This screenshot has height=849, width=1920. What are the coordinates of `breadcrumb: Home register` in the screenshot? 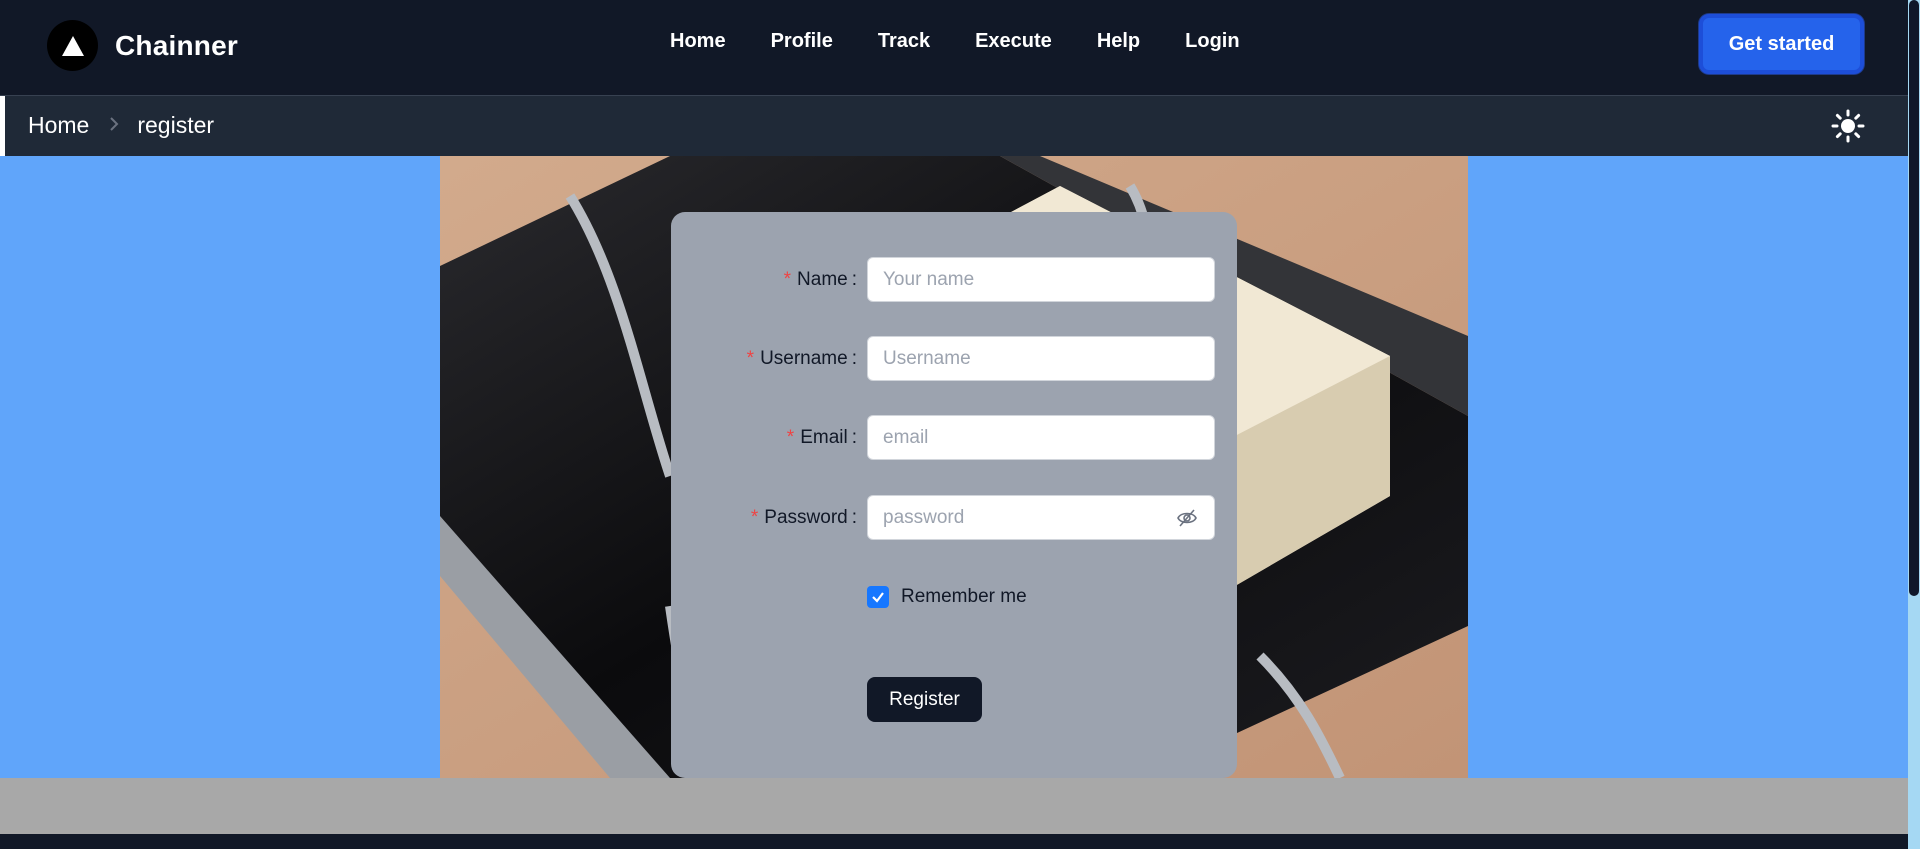 It's located at (121, 125).